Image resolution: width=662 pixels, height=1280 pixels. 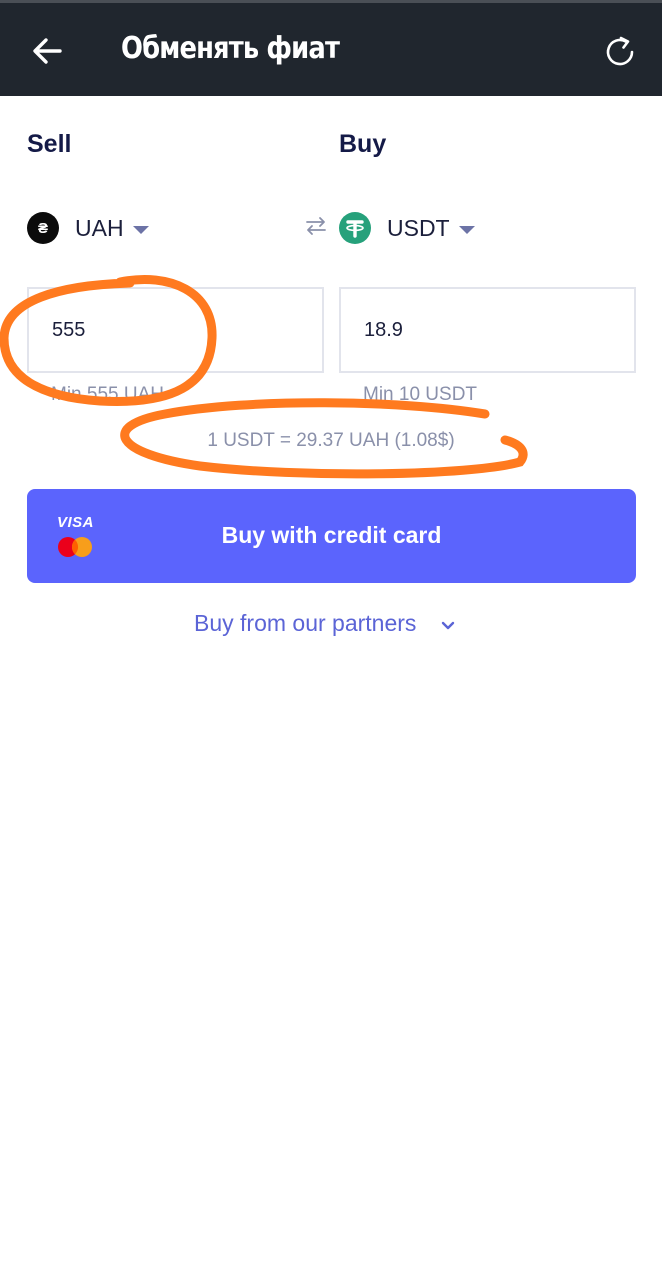 What do you see at coordinates (264, 377) in the screenshot?
I see `annotation-overlay` at bounding box center [264, 377].